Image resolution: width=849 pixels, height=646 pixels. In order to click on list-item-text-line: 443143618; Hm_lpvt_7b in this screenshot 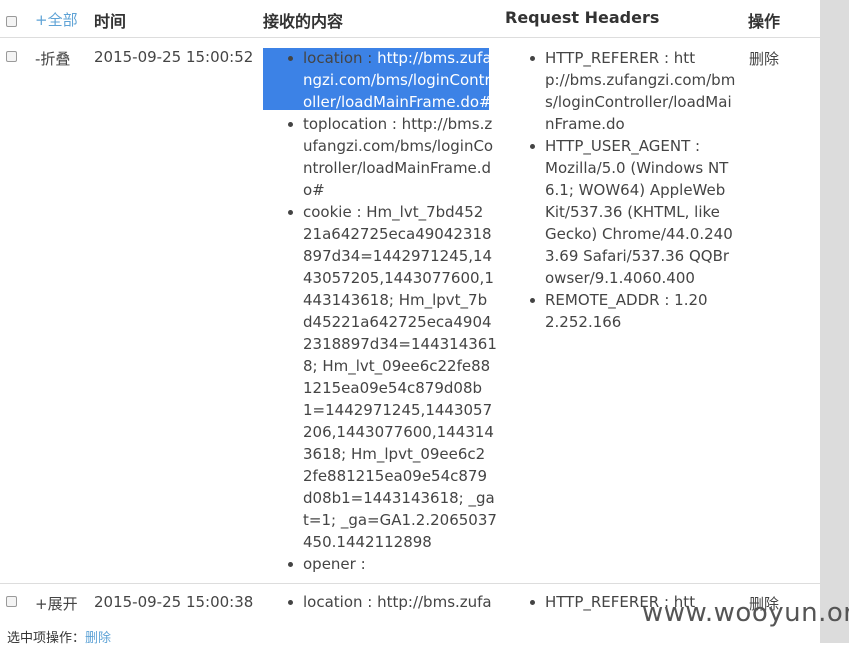, I will do `click(395, 300)`.